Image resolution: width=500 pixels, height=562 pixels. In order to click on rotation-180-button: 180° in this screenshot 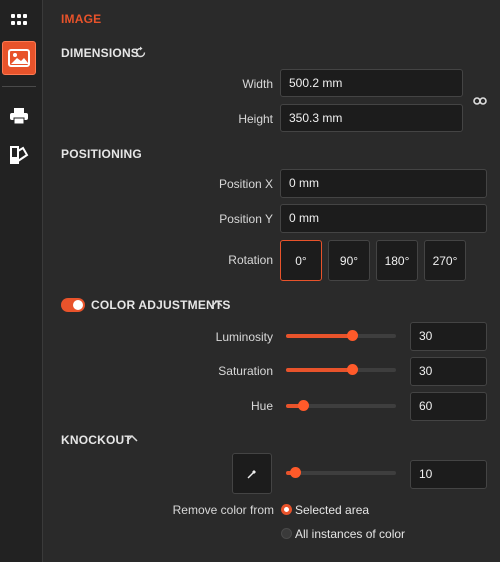, I will do `click(397, 260)`.